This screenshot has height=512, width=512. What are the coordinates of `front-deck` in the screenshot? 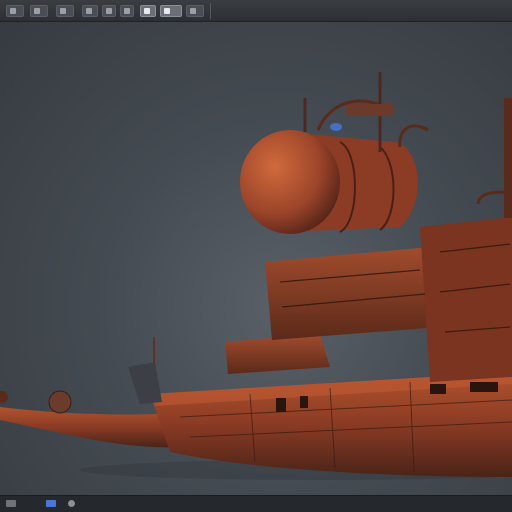 It's located at (277, 354).